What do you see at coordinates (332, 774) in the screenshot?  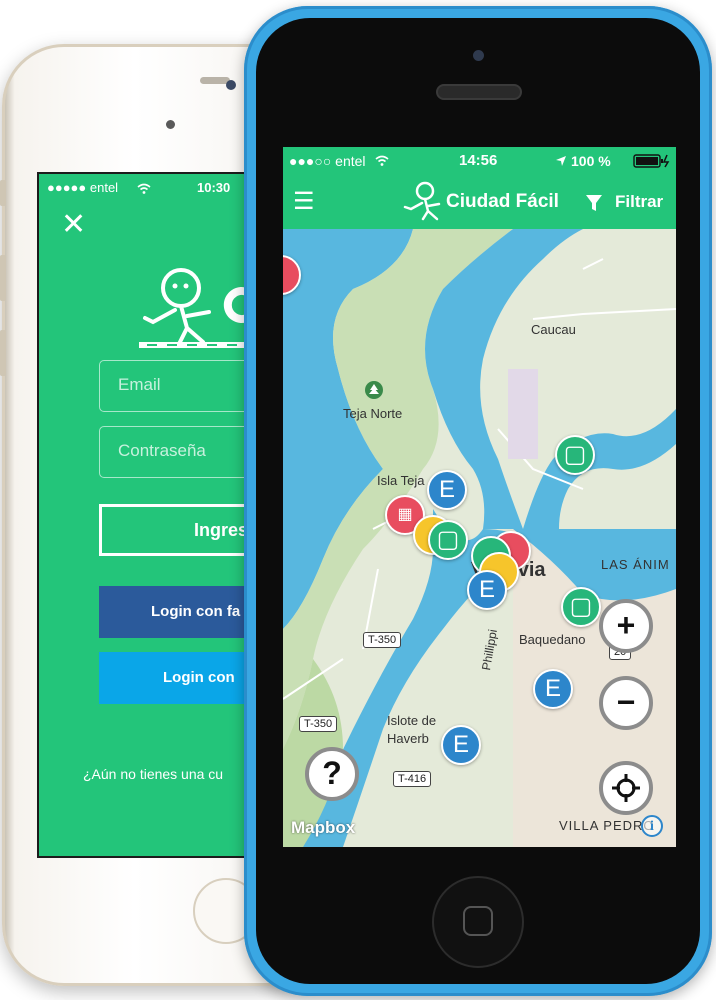 I see `help-button: ?` at bounding box center [332, 774].